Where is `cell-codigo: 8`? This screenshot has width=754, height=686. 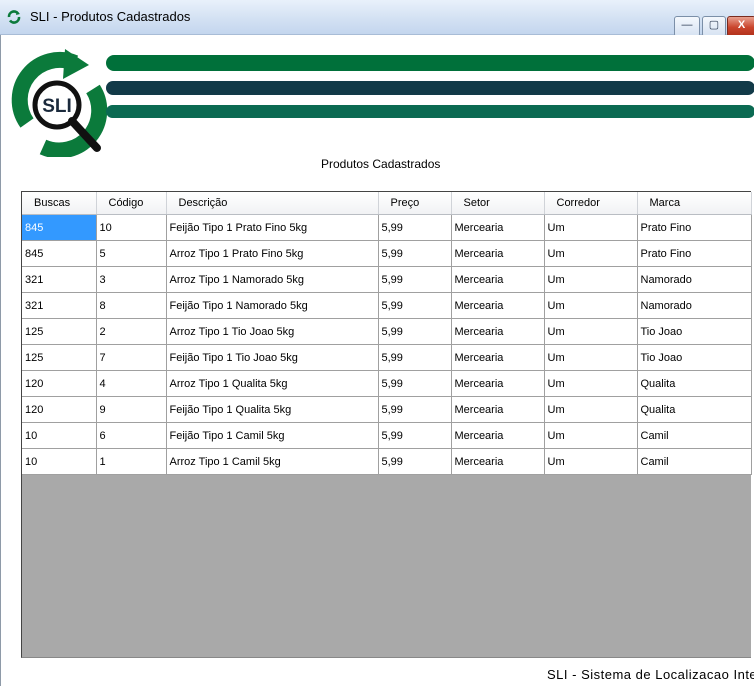 cell-codigo: 8 is located at coordinates (131, 305).